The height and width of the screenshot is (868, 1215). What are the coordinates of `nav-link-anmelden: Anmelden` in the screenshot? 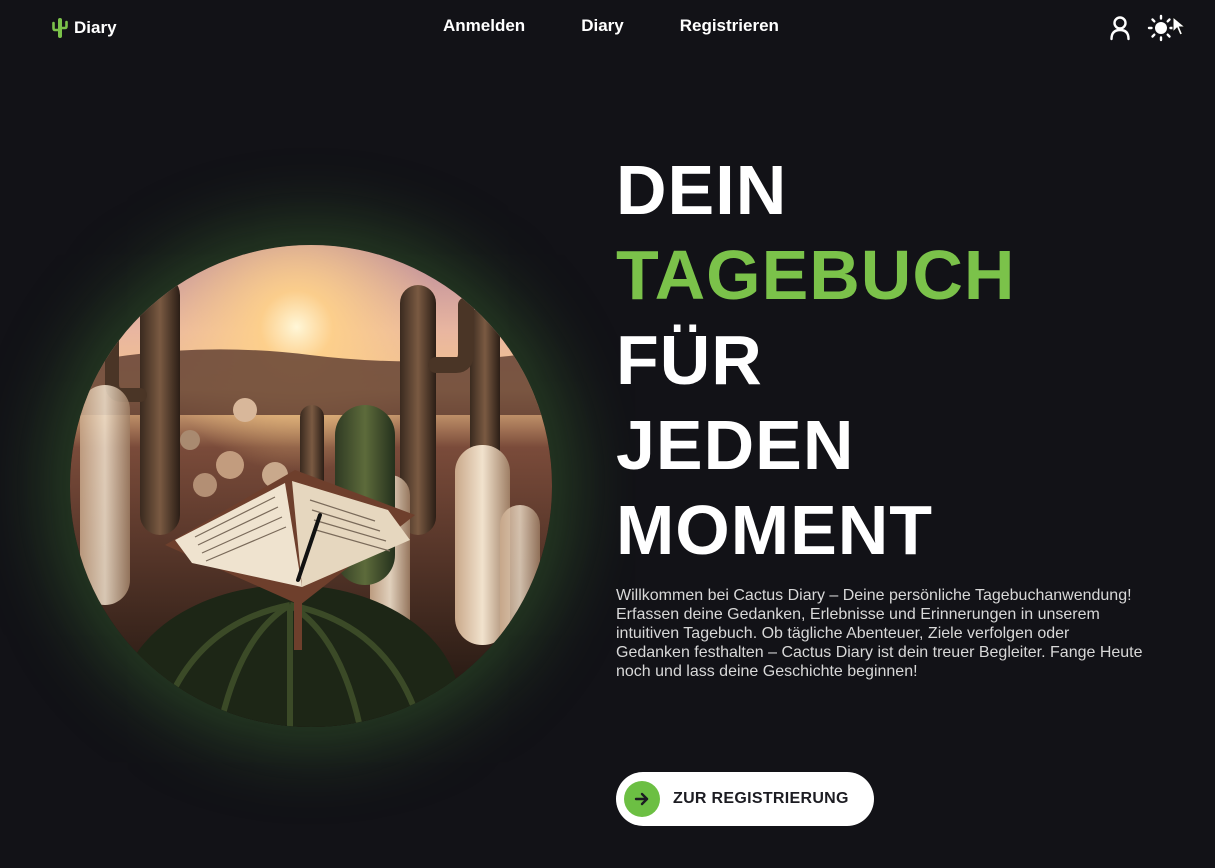 It's located at (484, 26).